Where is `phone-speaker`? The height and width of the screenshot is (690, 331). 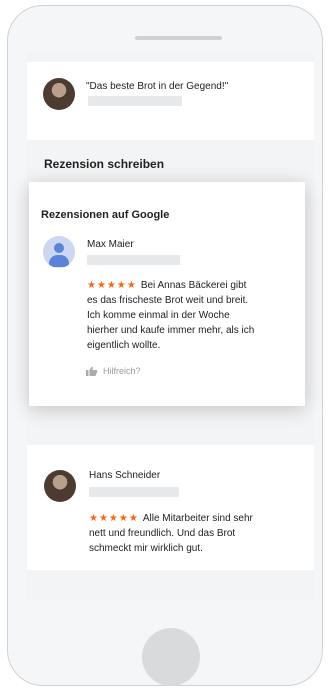
phone-speaker is located at coordinates (178, 38).